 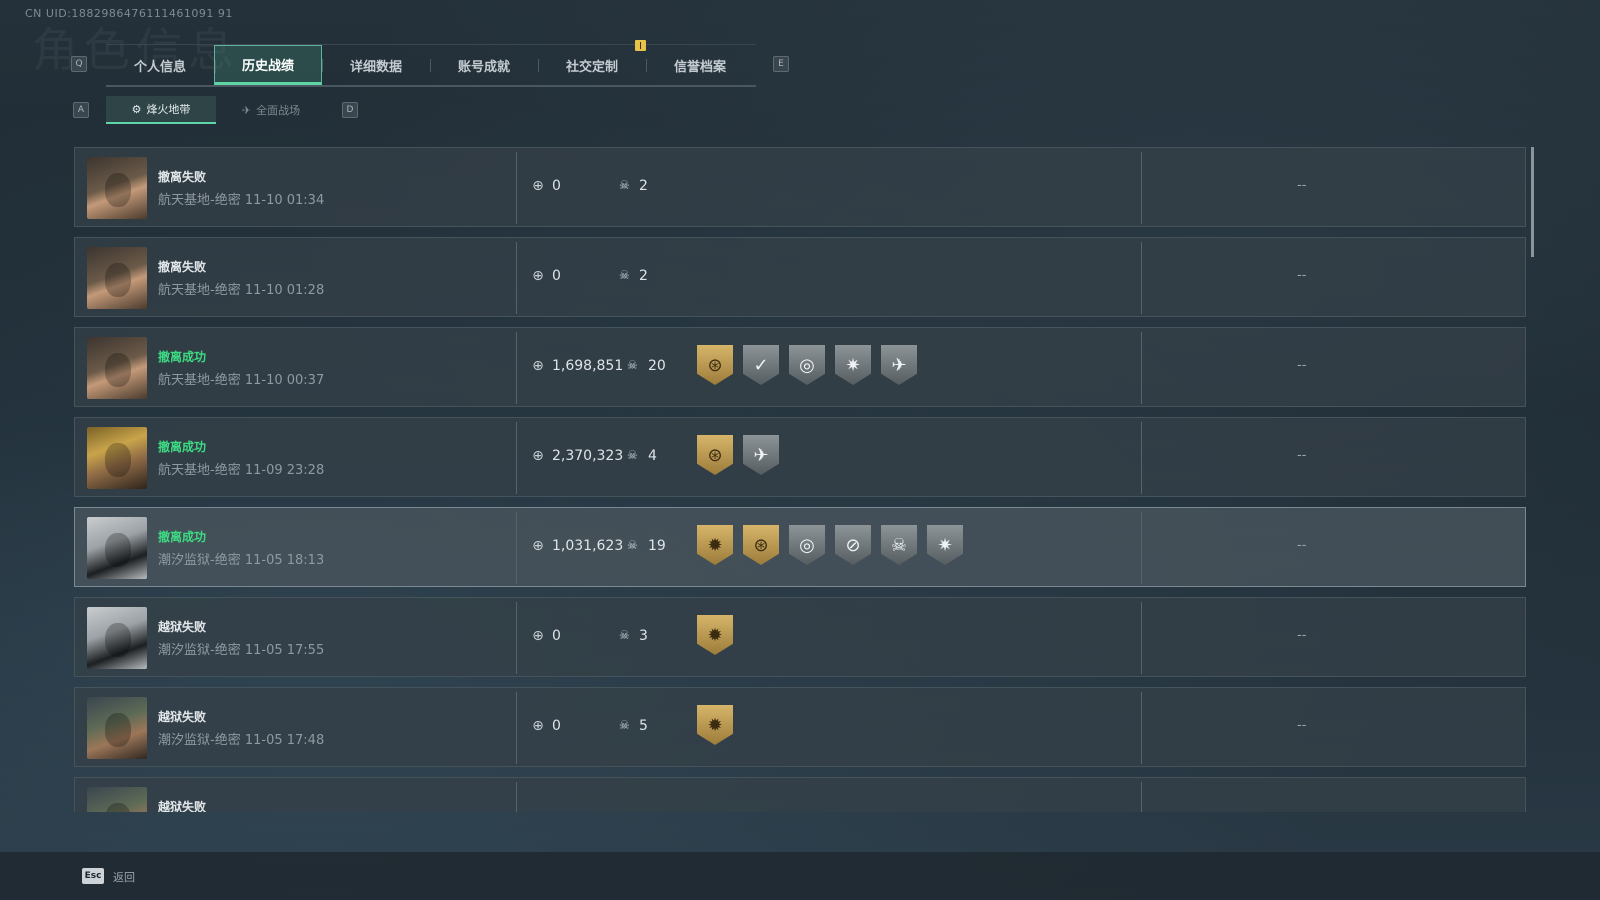 I want to click on skull-target-medal-icon: ☠, so click(x=899, y=545).